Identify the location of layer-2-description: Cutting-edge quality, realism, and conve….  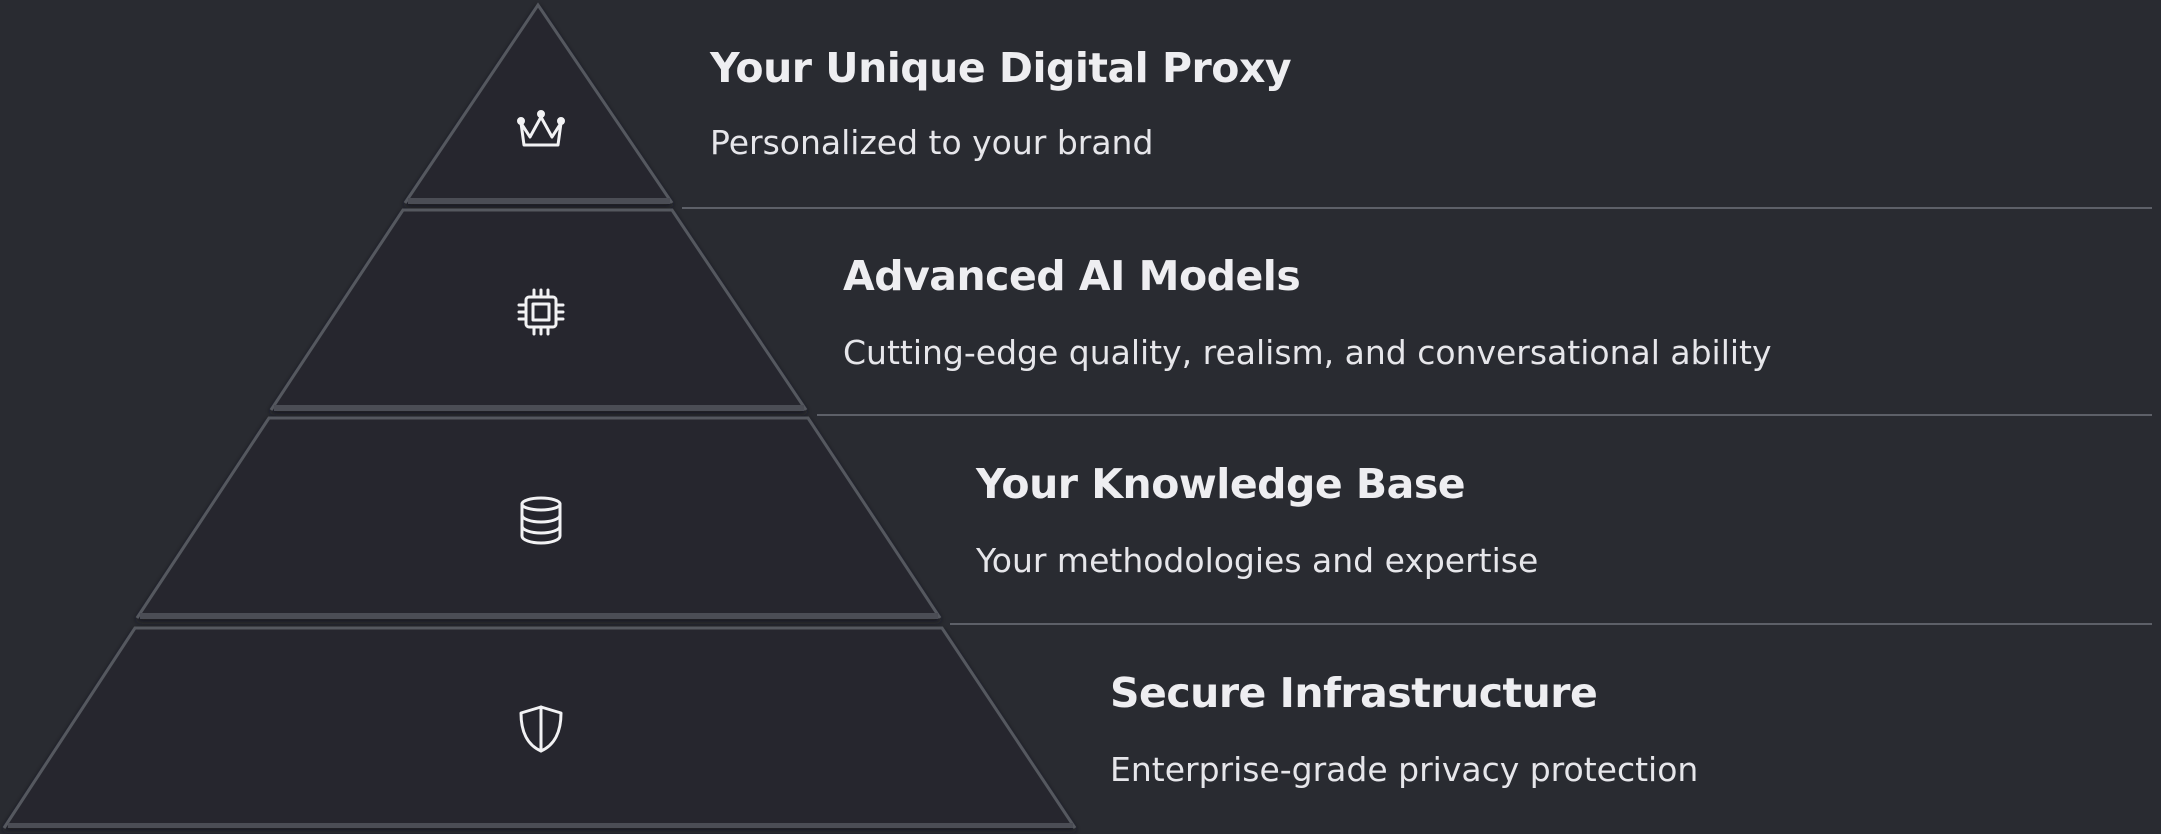
(1307, 352).